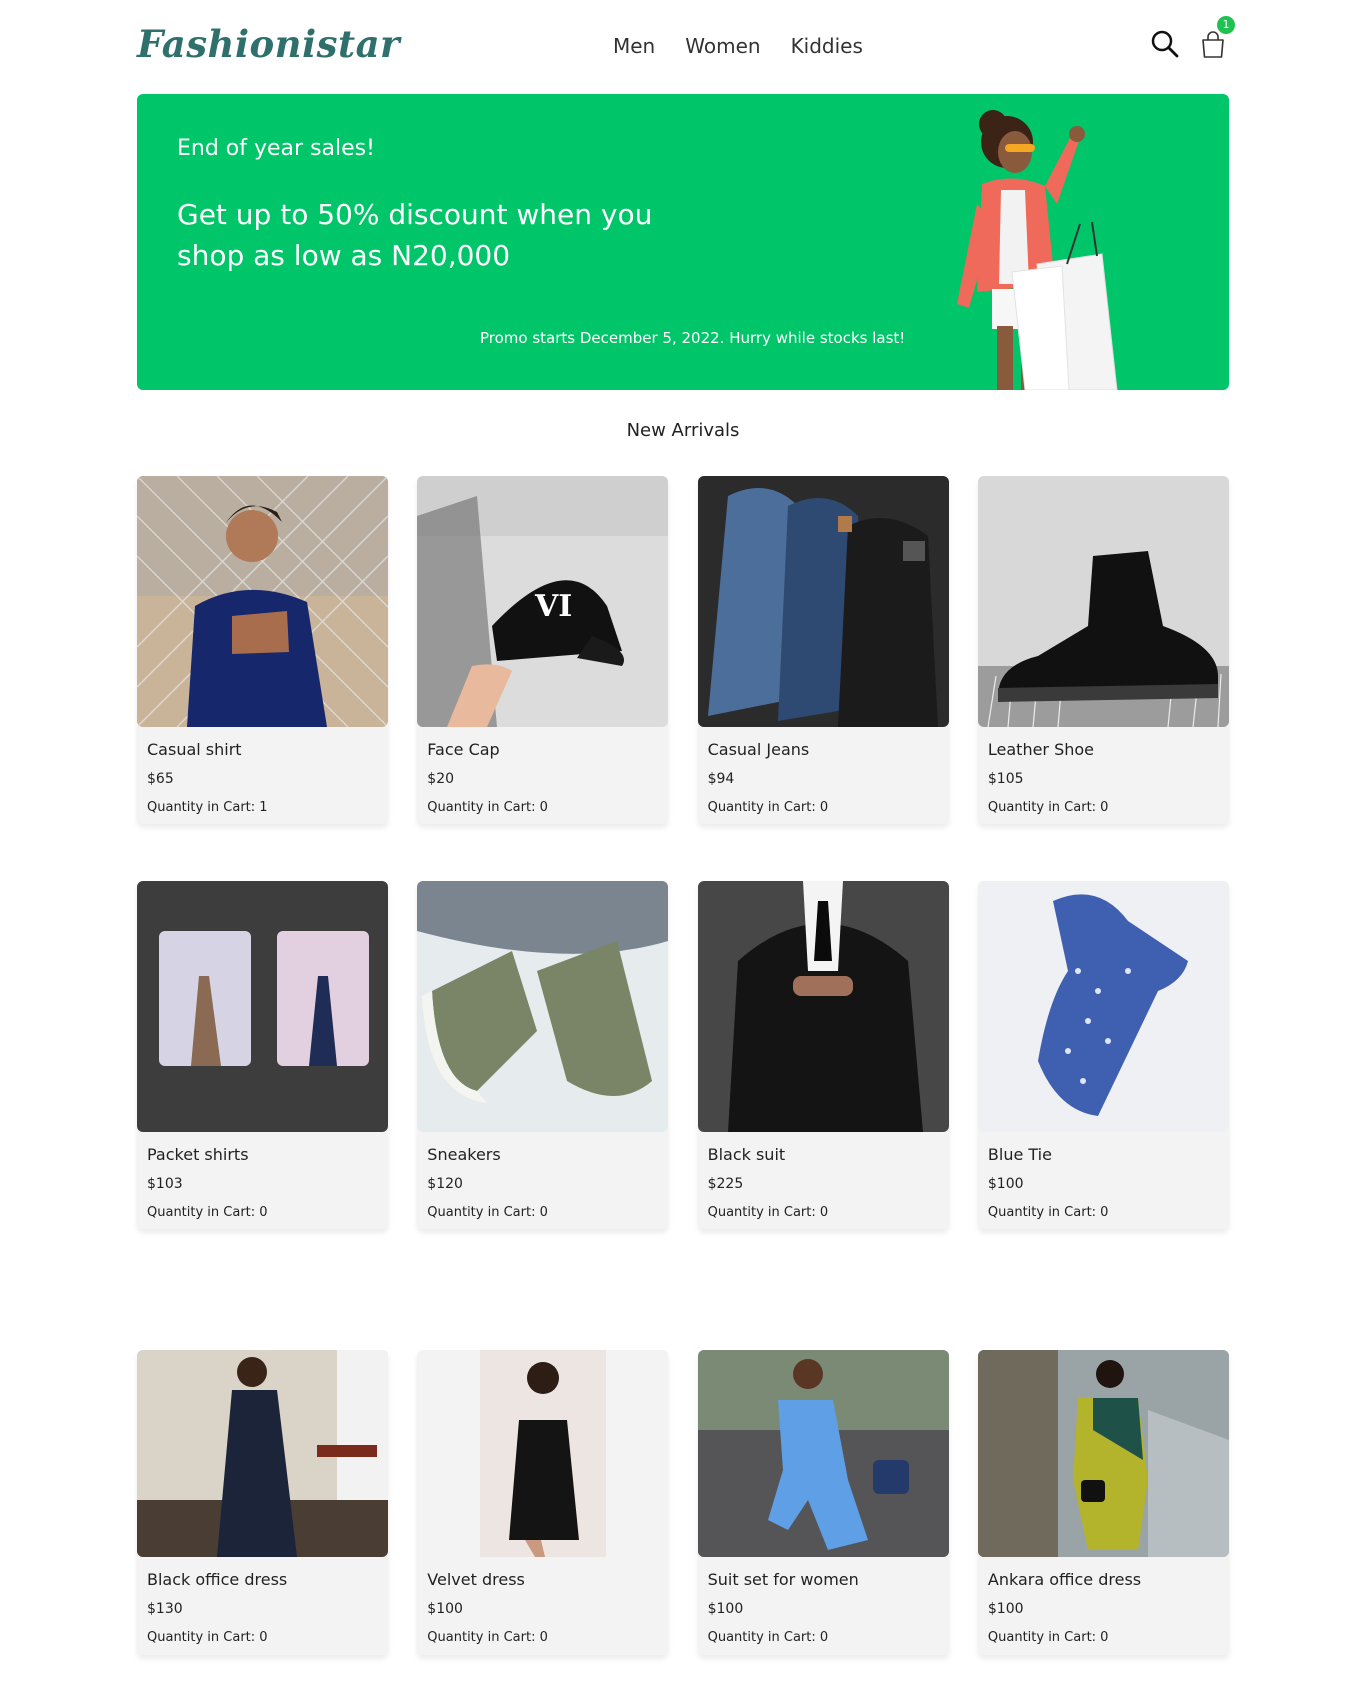 This screenshot has height=1692, width=1366. What do you see at coordinates (553, 606) in the screenshot?
I see `svg-text: VI` at bounding box center [553, 606].